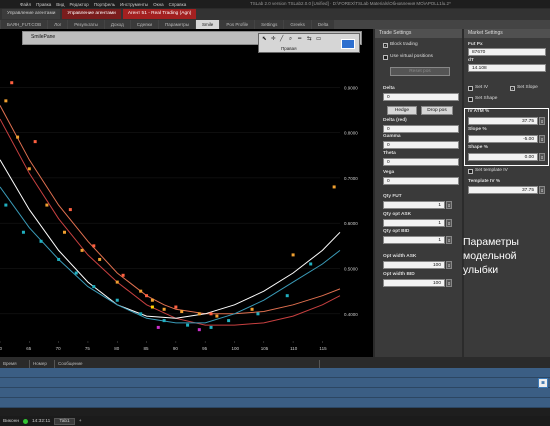 This screenshot has width=550, height=426. What do you see at coordinates (542, 190) in the screenshot?
I see `template-iv-stepper: ⇕` at bounding box center [542, 190].